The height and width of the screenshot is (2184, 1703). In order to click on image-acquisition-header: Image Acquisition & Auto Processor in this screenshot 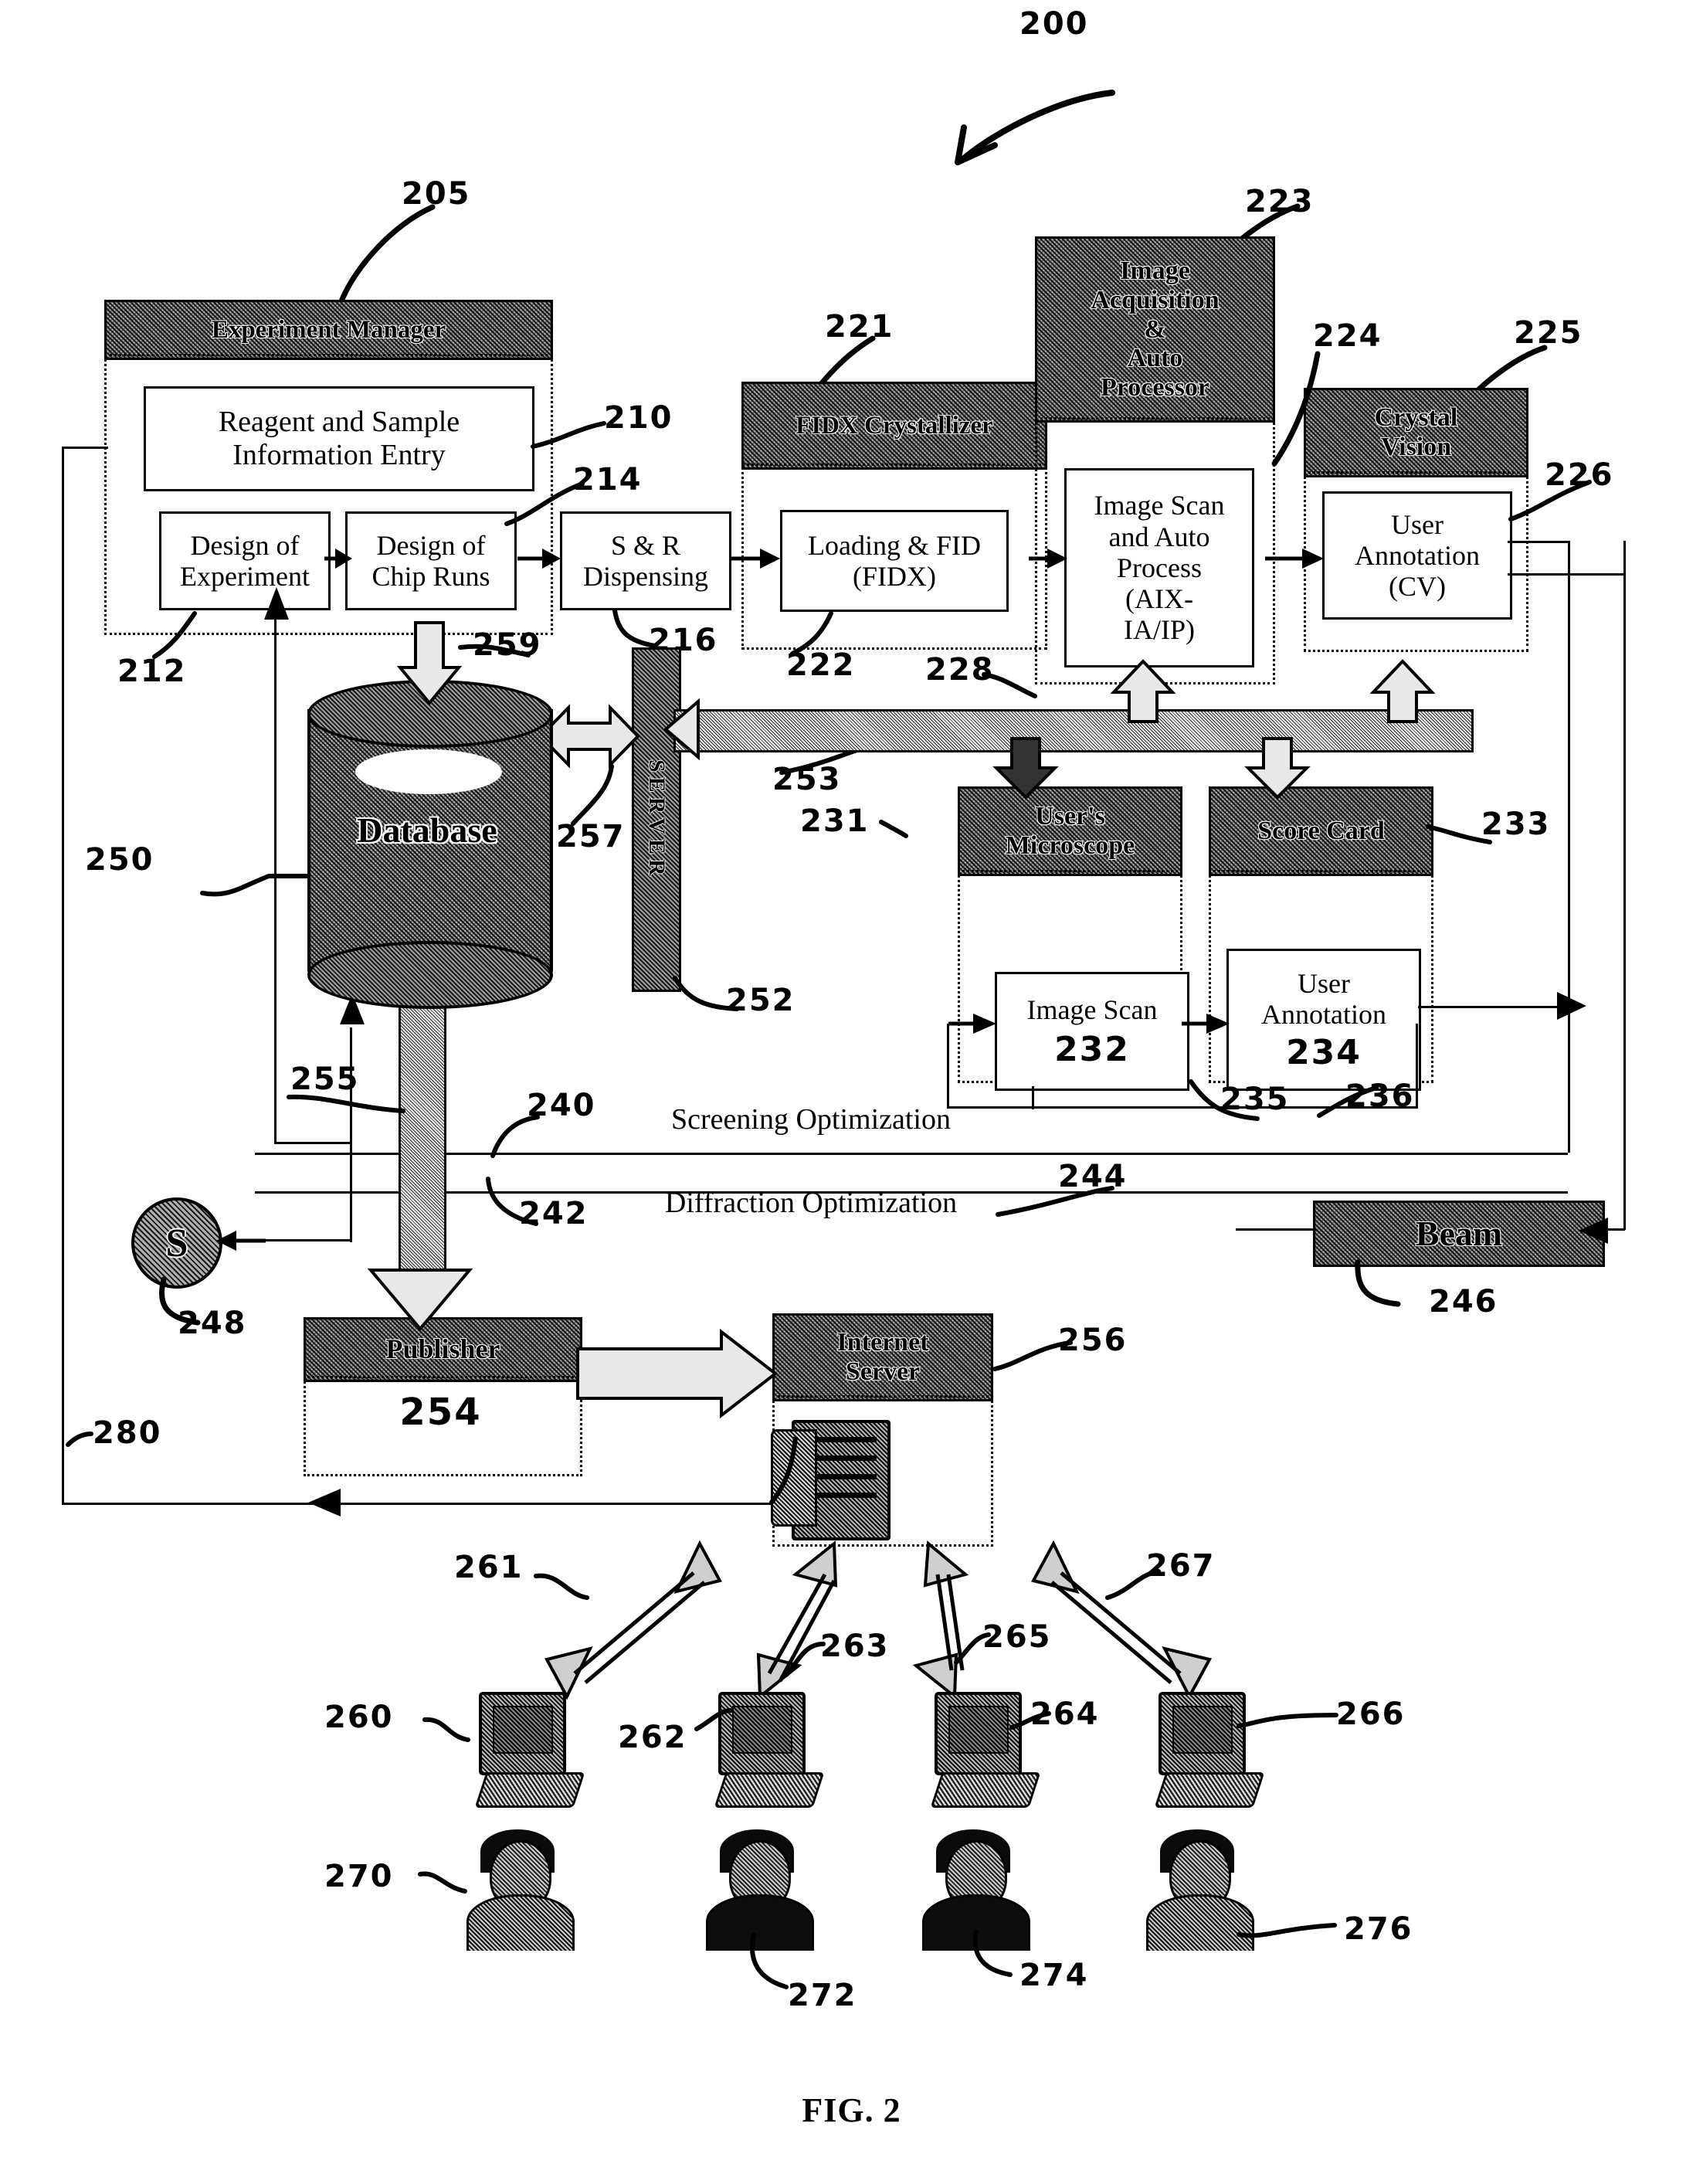, I will do `click(1155, 329)`.